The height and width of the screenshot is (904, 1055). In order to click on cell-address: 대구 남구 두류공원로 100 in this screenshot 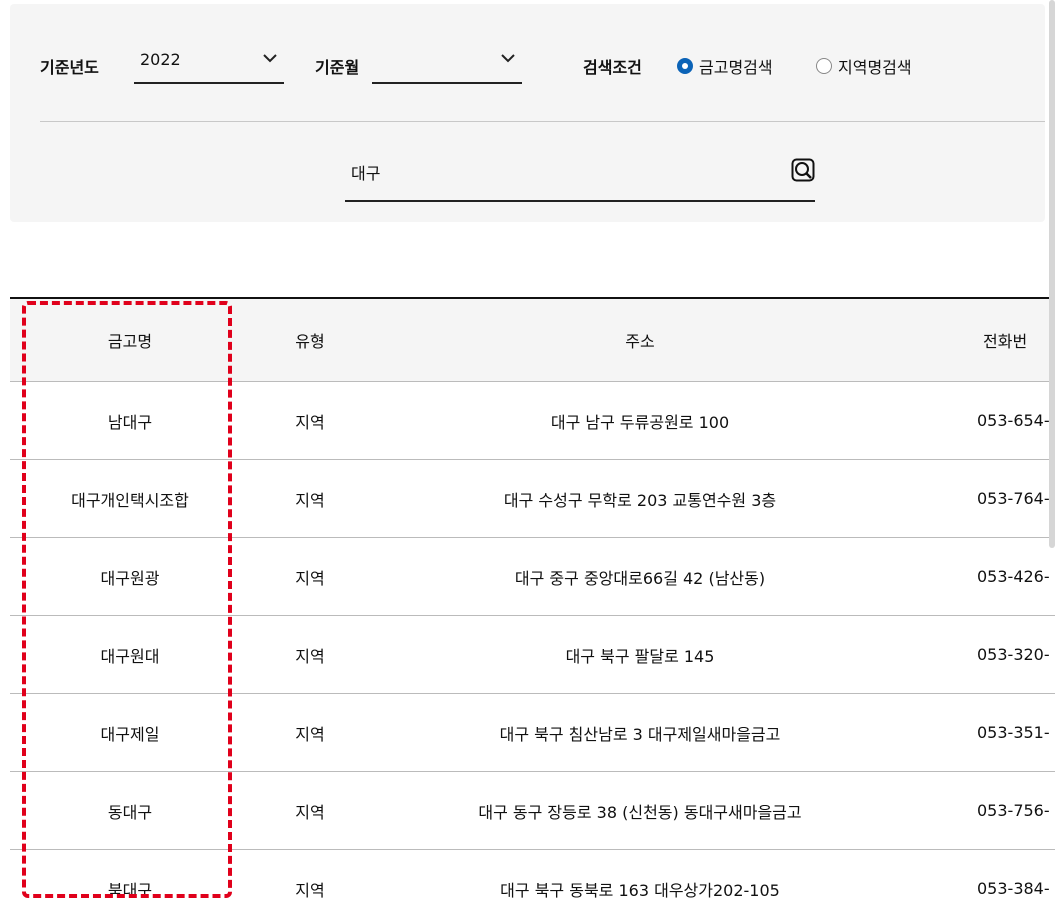, I will do `click(640, 420)`.